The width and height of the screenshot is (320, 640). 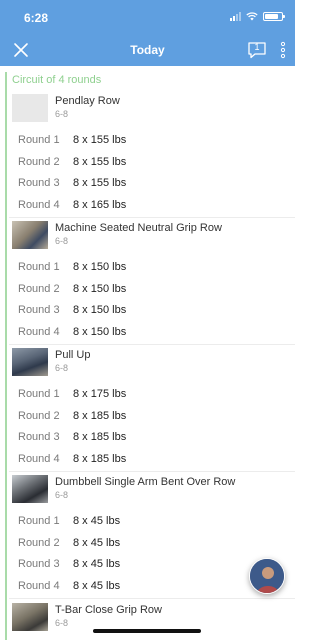 I want to click on exercise-header: T-Bar Close Grip Row 6-8, so click(x=152, y=620).